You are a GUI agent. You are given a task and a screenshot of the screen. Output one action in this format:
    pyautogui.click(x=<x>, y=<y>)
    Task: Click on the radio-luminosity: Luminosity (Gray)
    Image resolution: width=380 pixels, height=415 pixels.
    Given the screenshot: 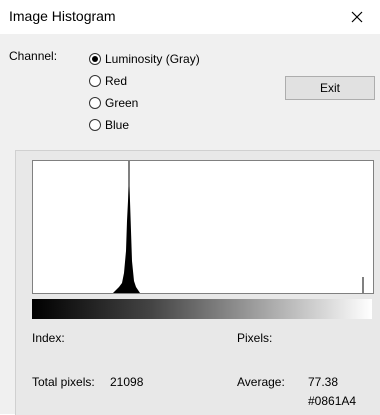 What is the action you would take?
    pyautogui.click(x=144, y=59)
    